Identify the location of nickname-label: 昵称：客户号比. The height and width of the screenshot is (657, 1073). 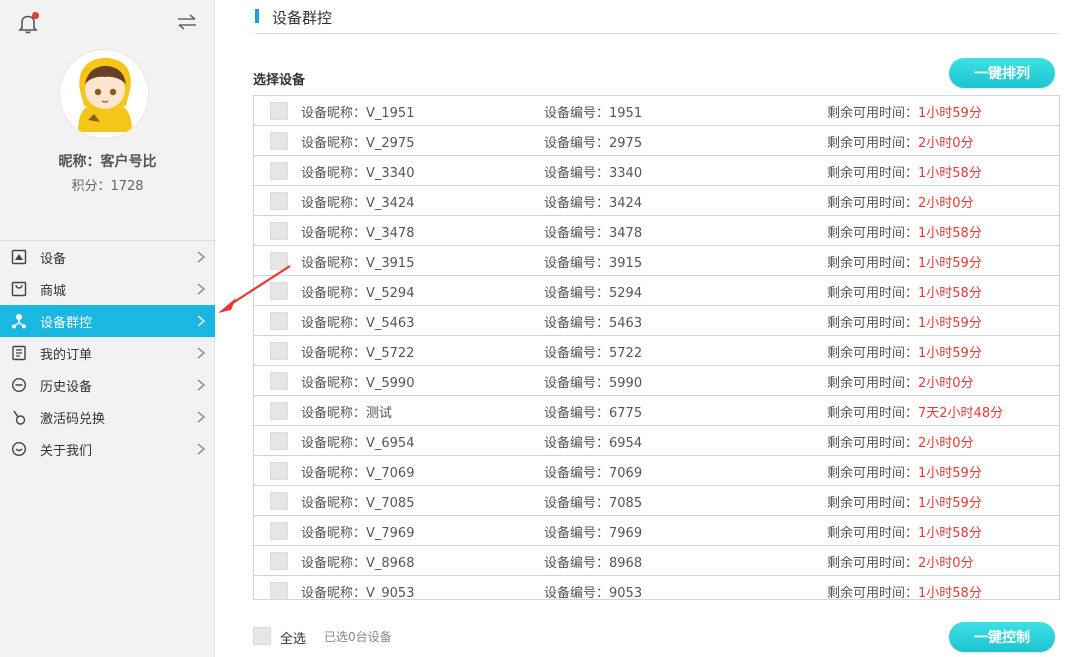
(107, 162).